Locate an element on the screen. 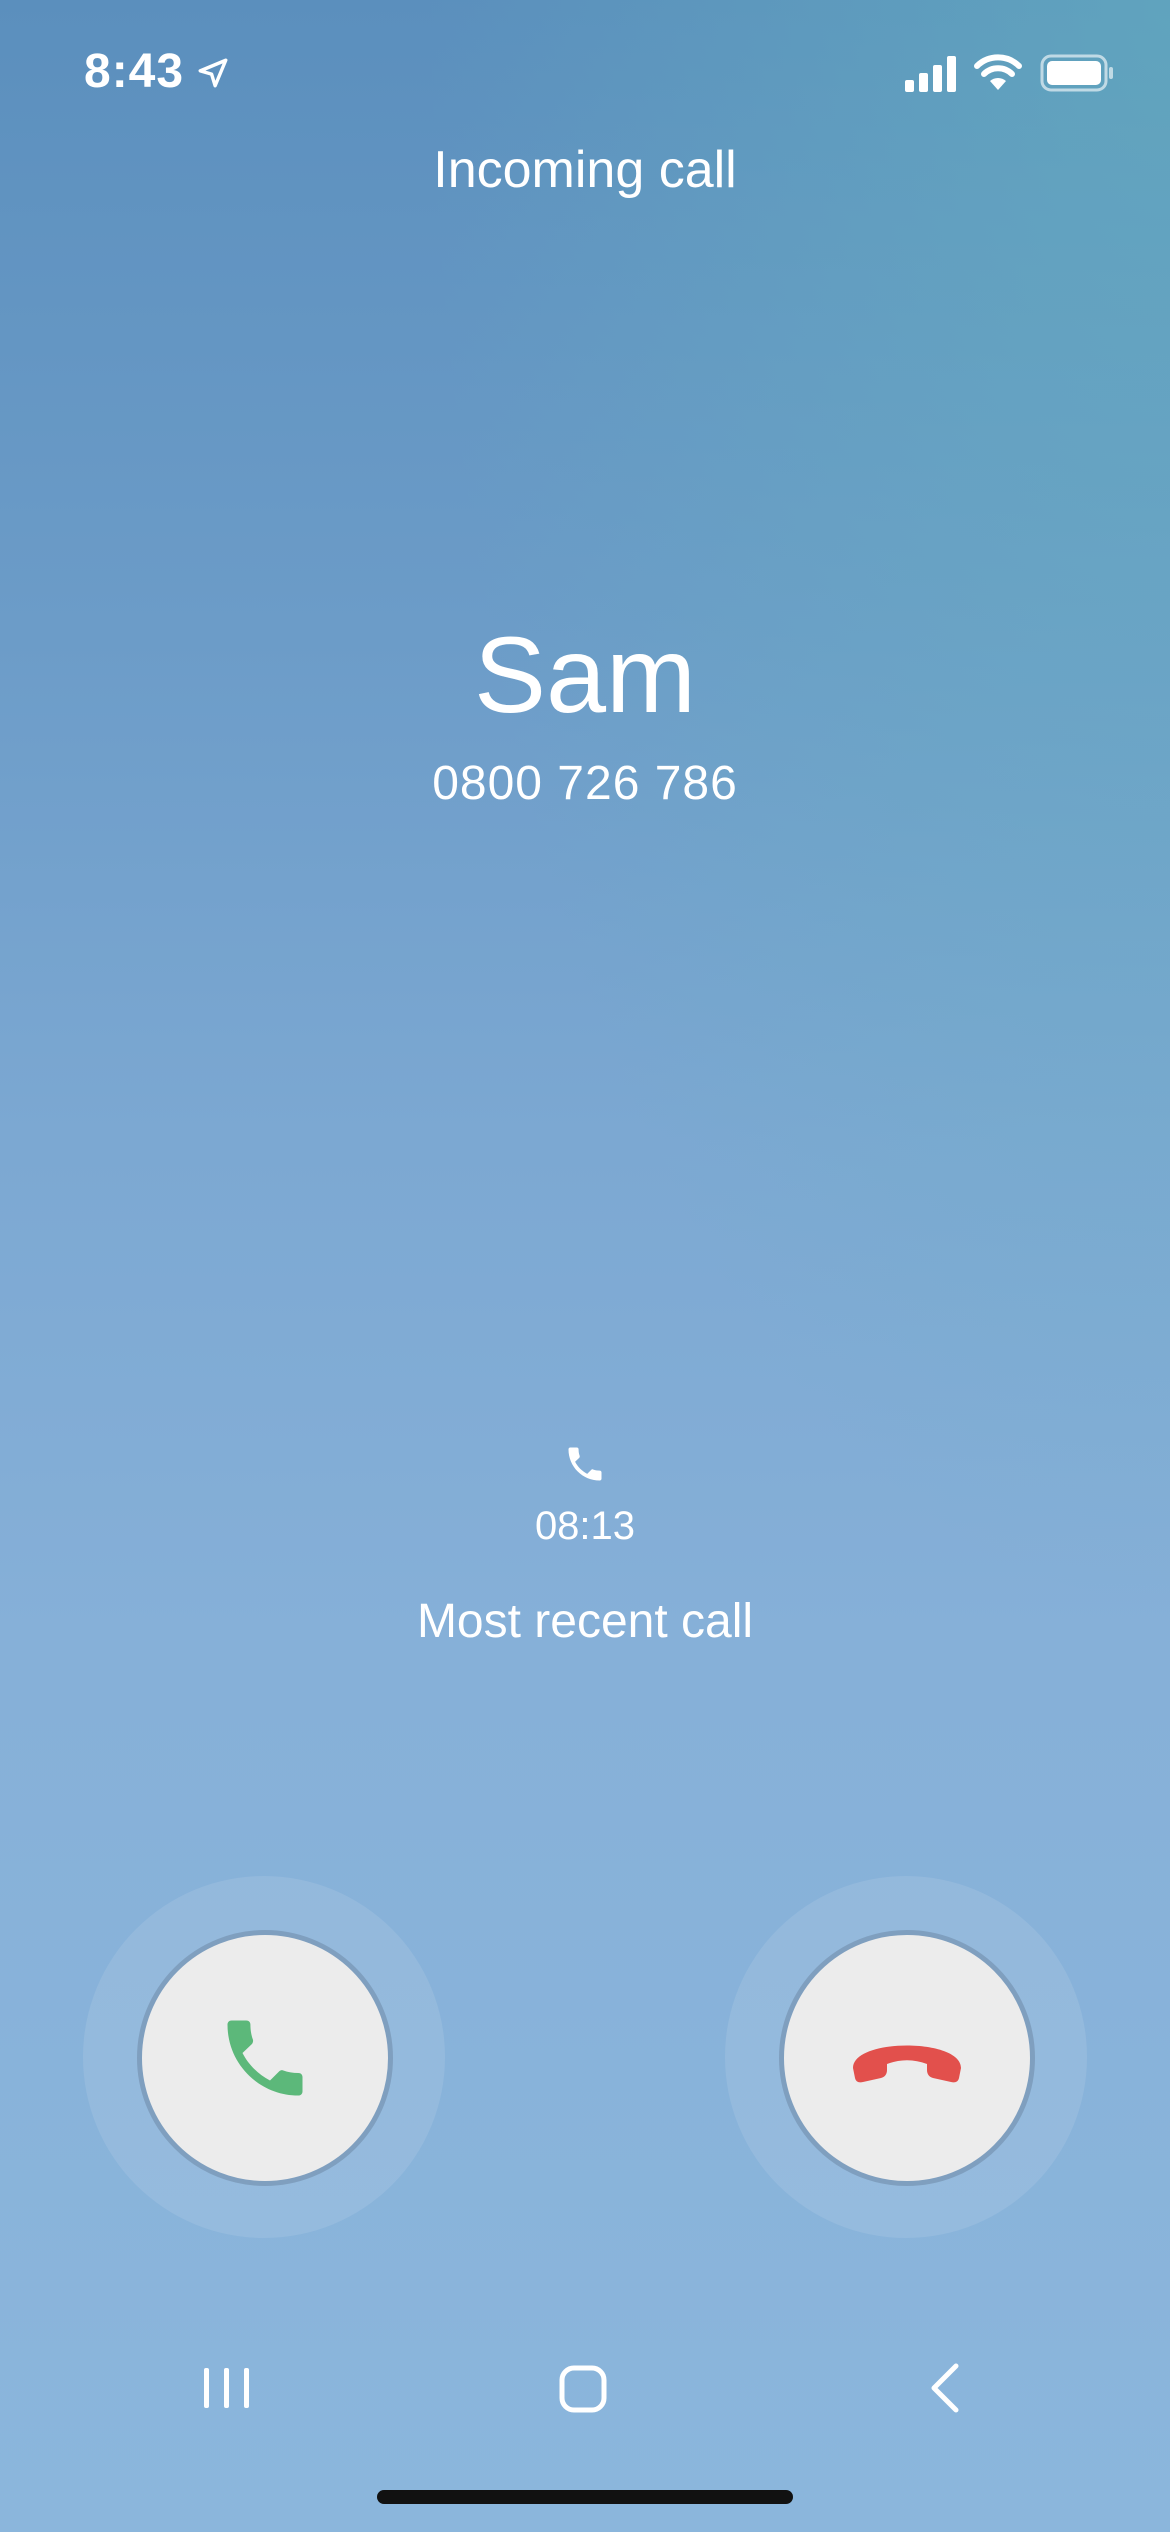  phone-icon is located at coordinates (585, 1464).